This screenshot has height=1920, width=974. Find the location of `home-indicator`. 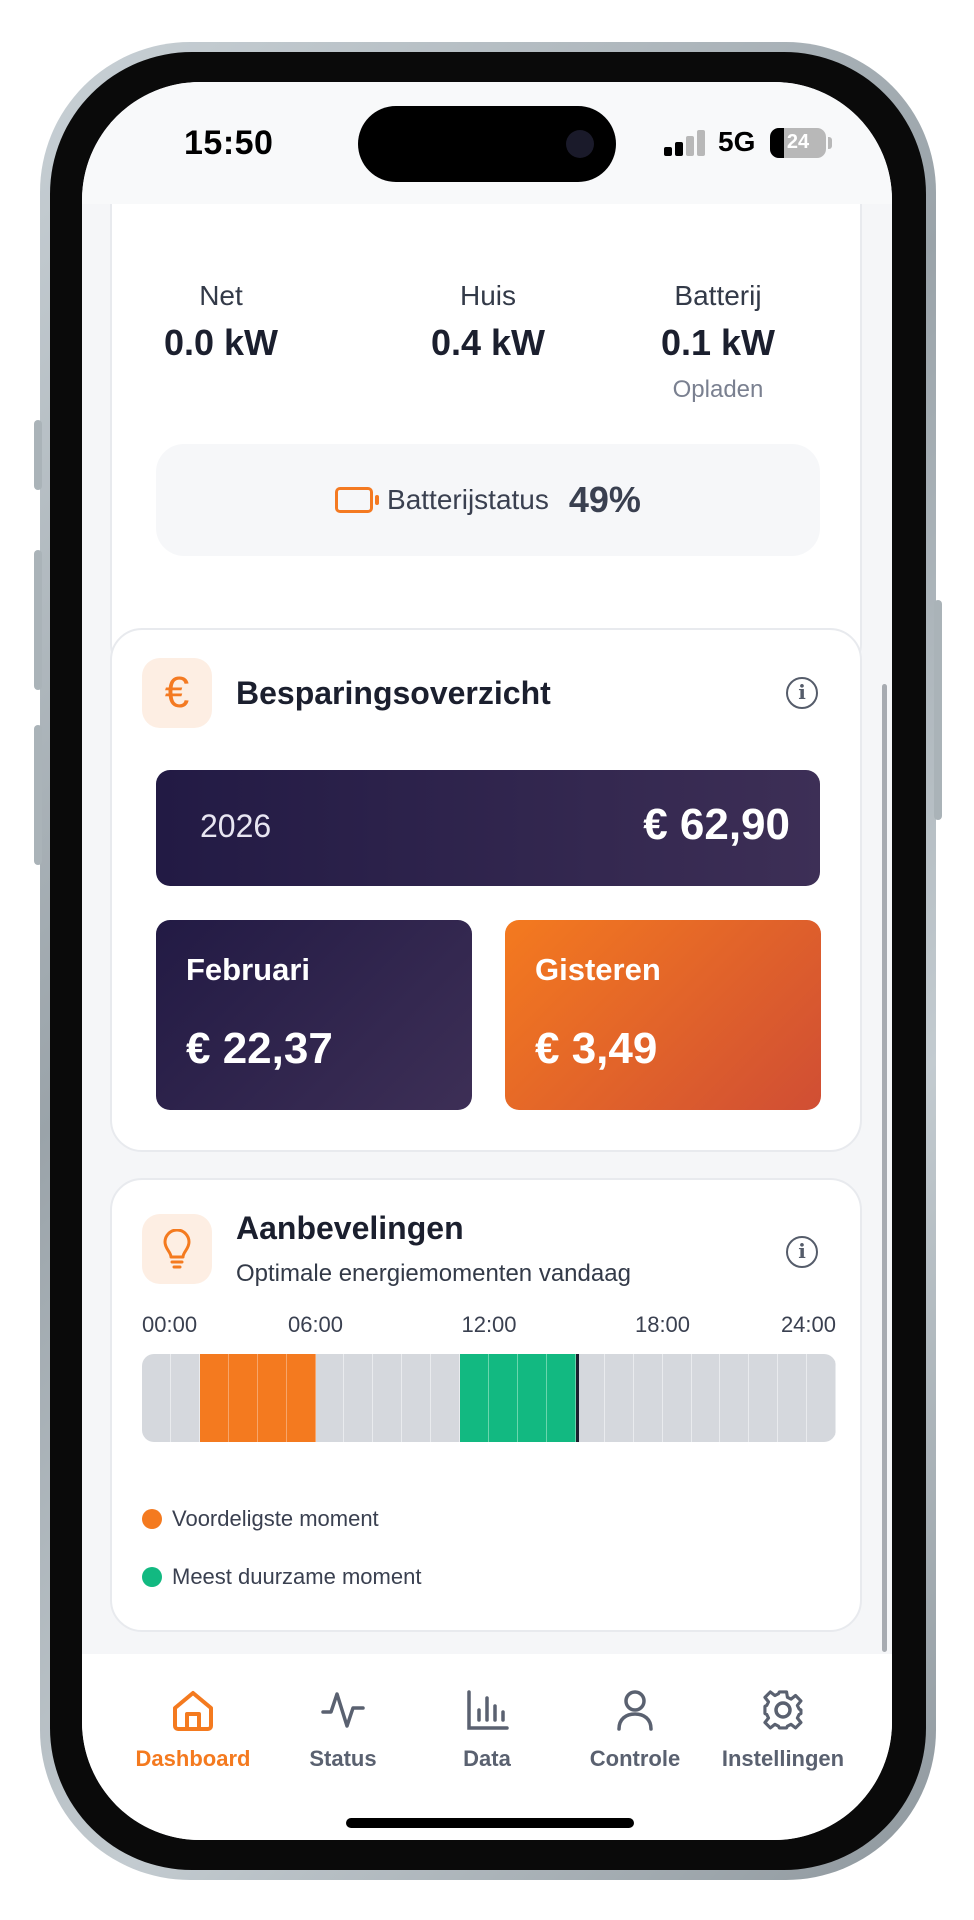

home-indicator is located at coordinates (490, 1823).